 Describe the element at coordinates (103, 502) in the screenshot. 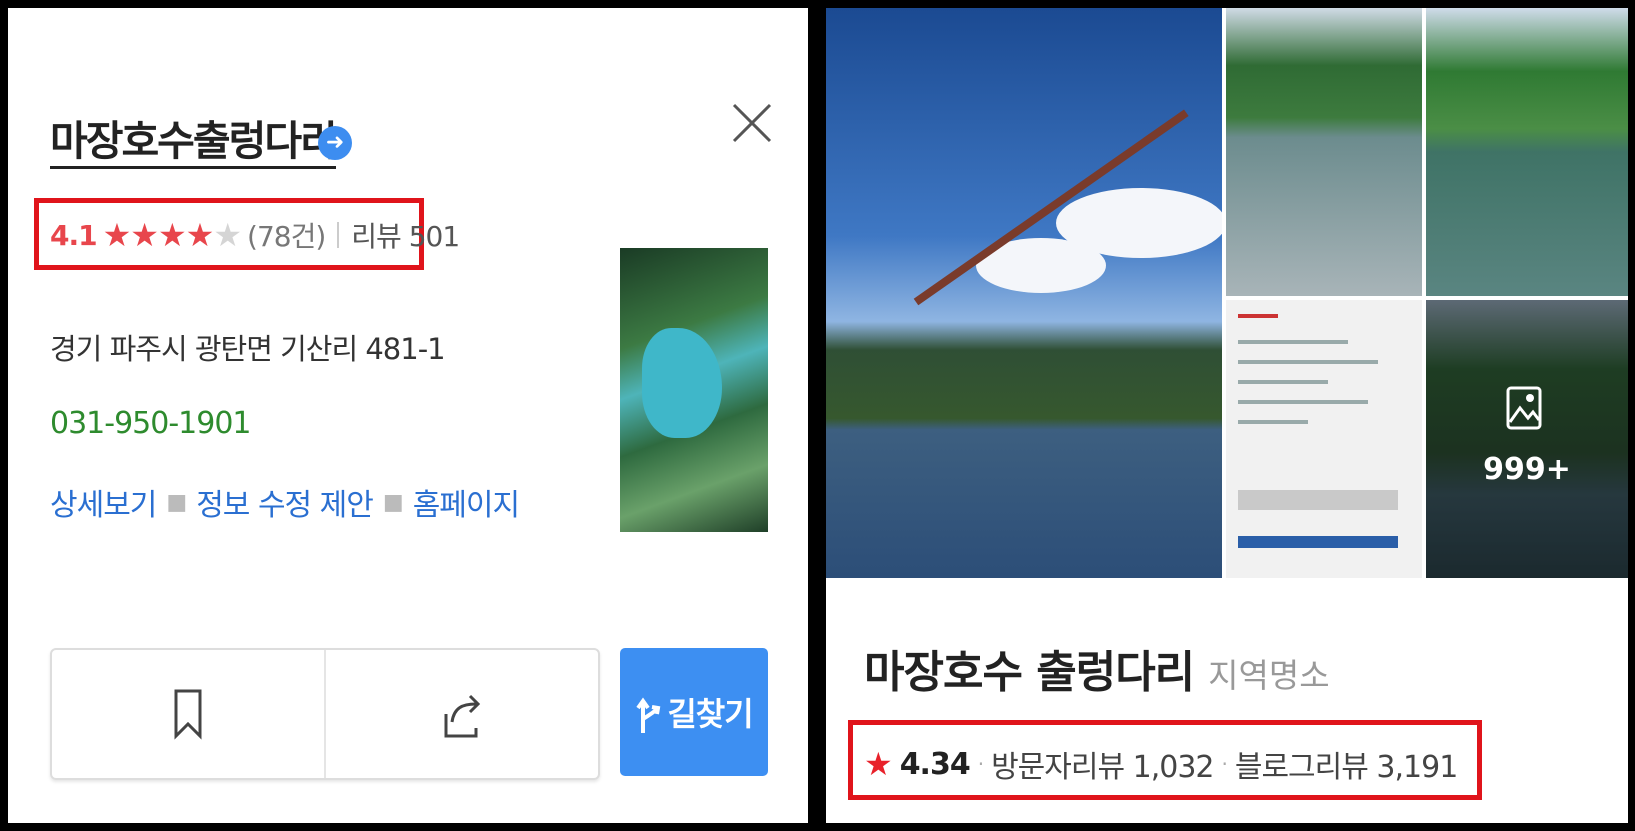

I see `link-details: 상세보기` at that location.